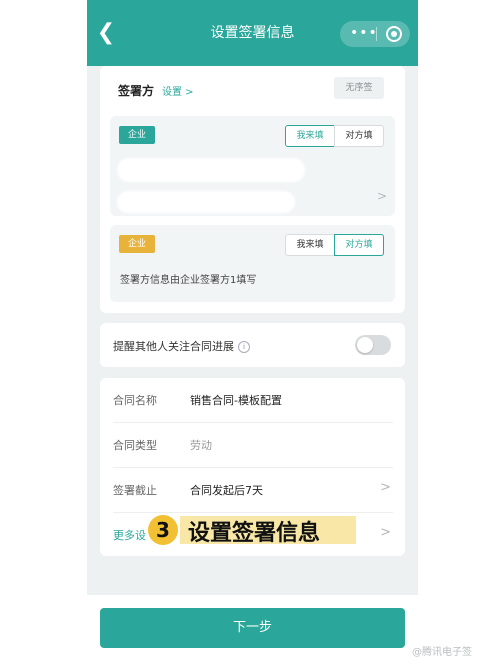  I want to click on contract-type-row: 合同类型 劳动, so click(252, 445).